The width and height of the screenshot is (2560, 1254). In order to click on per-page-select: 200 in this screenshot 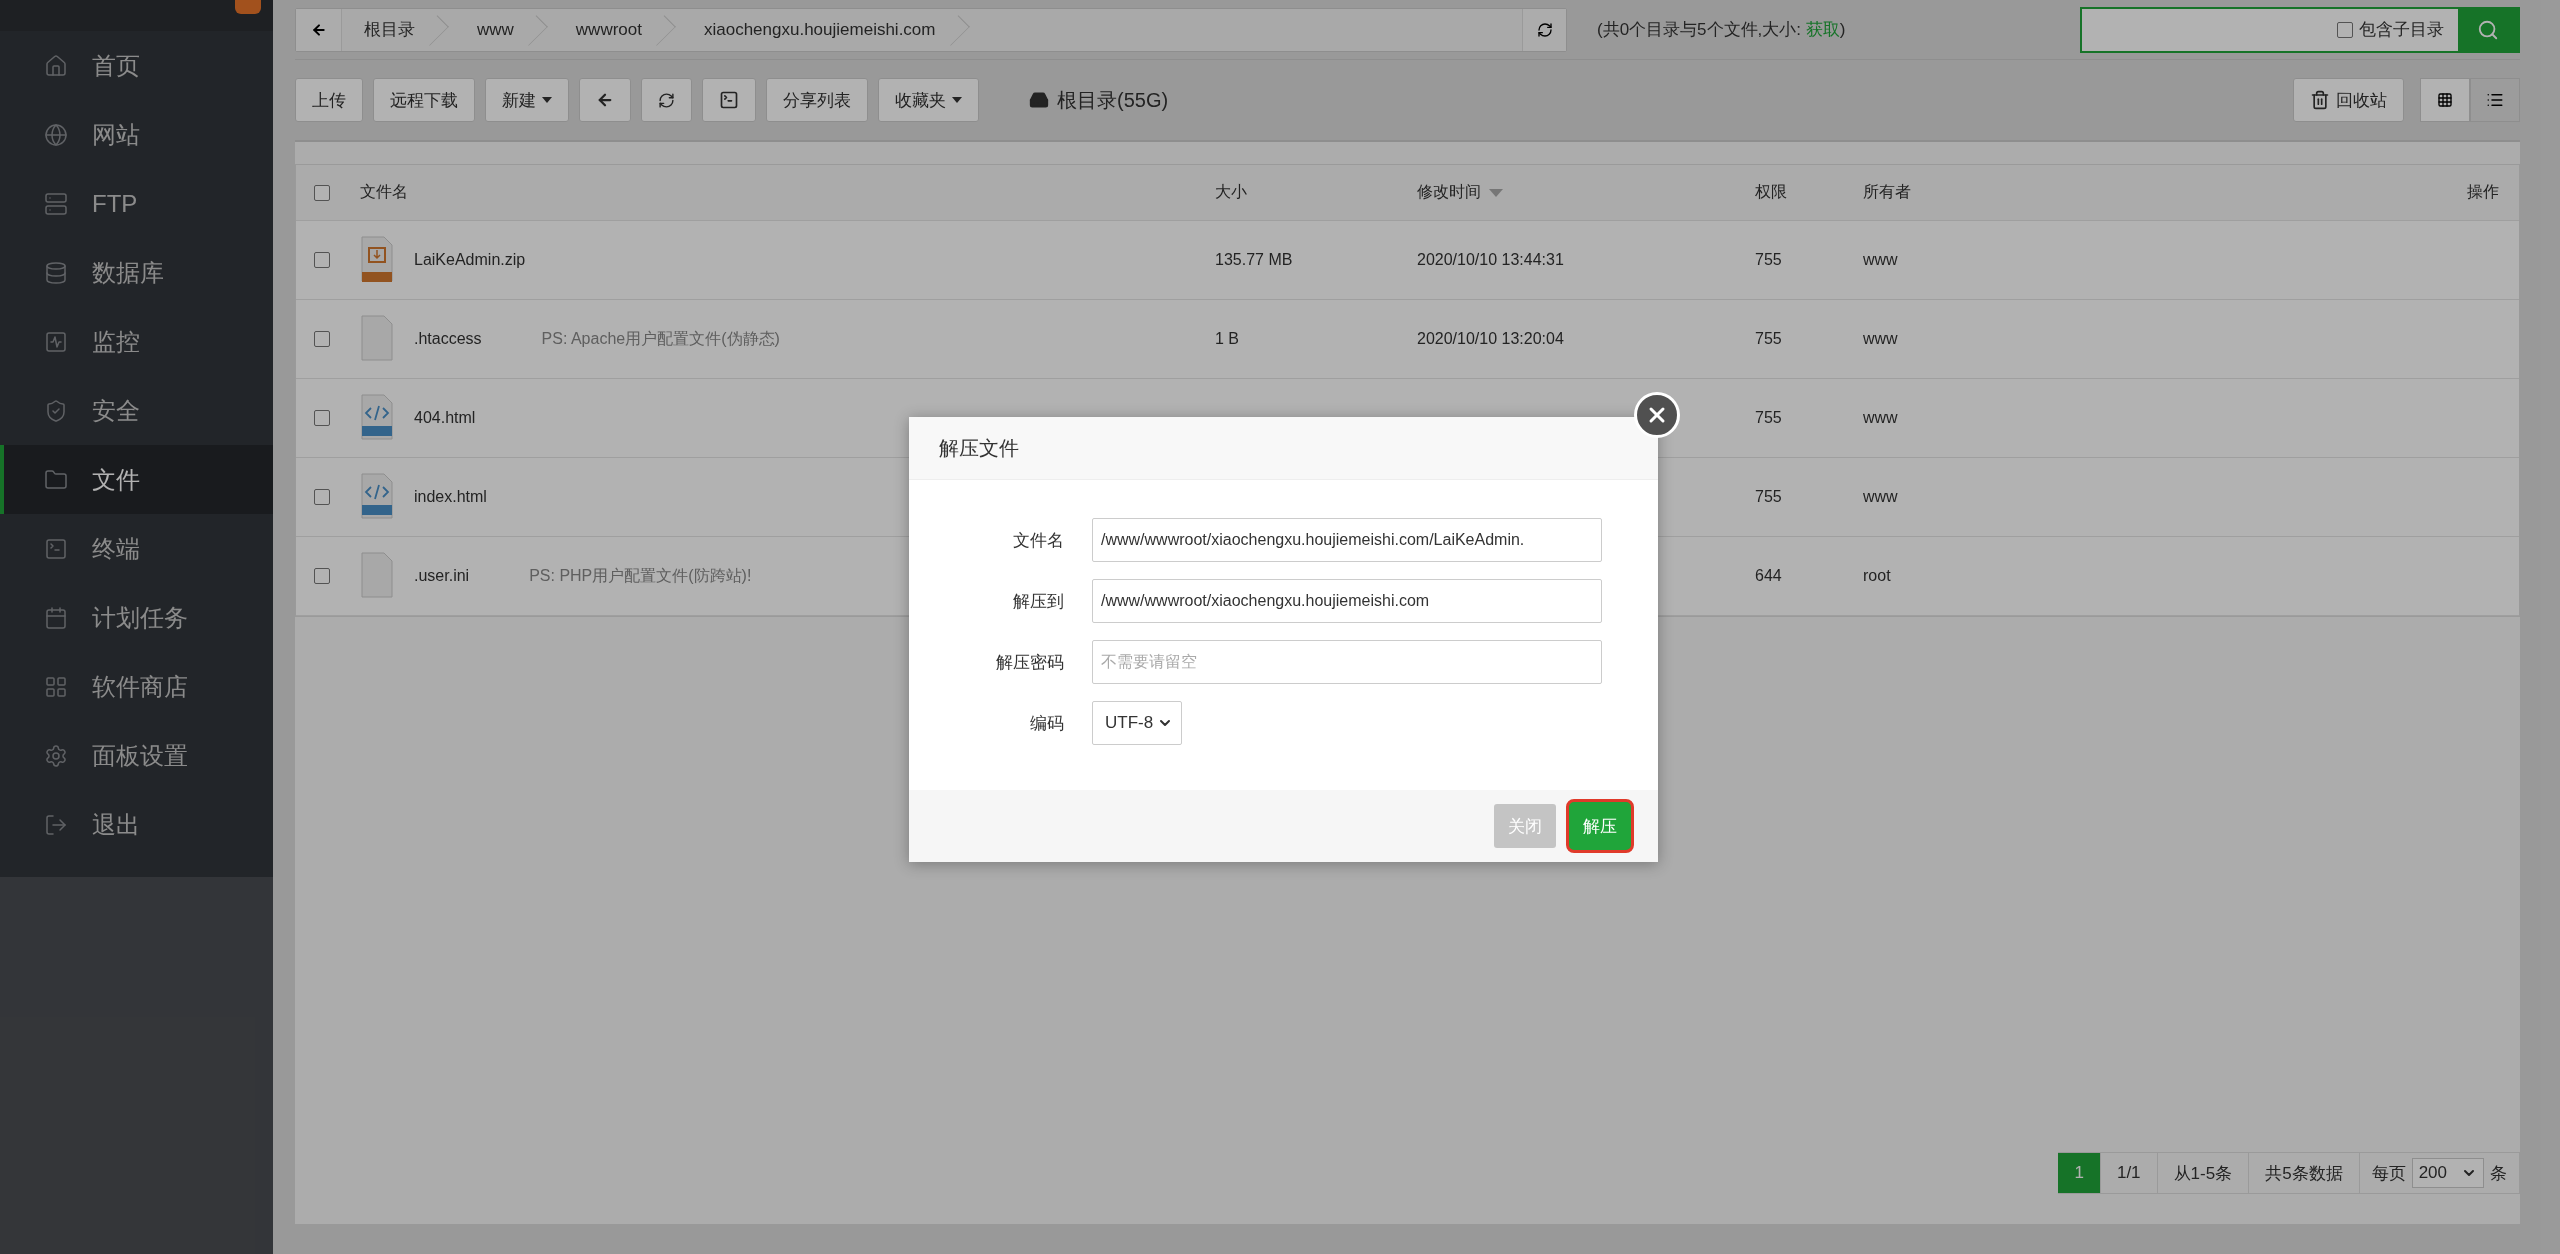, I will do `click(2447, 1173)`.